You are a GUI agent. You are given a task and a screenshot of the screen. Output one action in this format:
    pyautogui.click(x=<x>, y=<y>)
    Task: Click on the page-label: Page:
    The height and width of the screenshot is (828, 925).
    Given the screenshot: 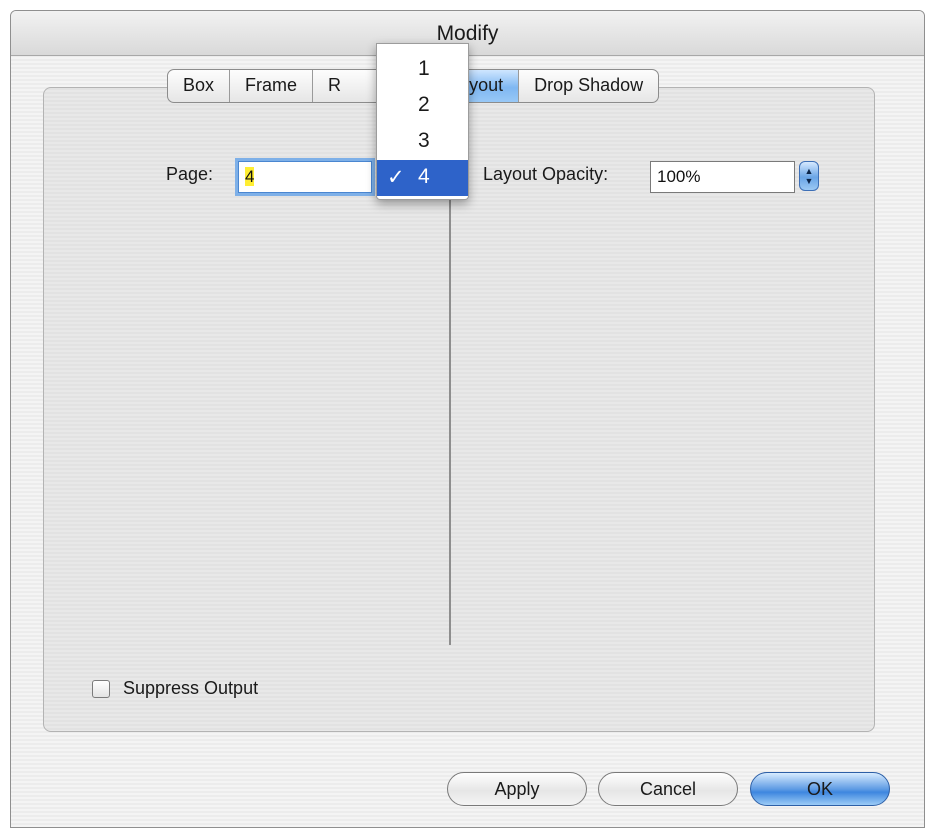 What is the action you would take?
    pyautogui.click(x=190, y=174)
    